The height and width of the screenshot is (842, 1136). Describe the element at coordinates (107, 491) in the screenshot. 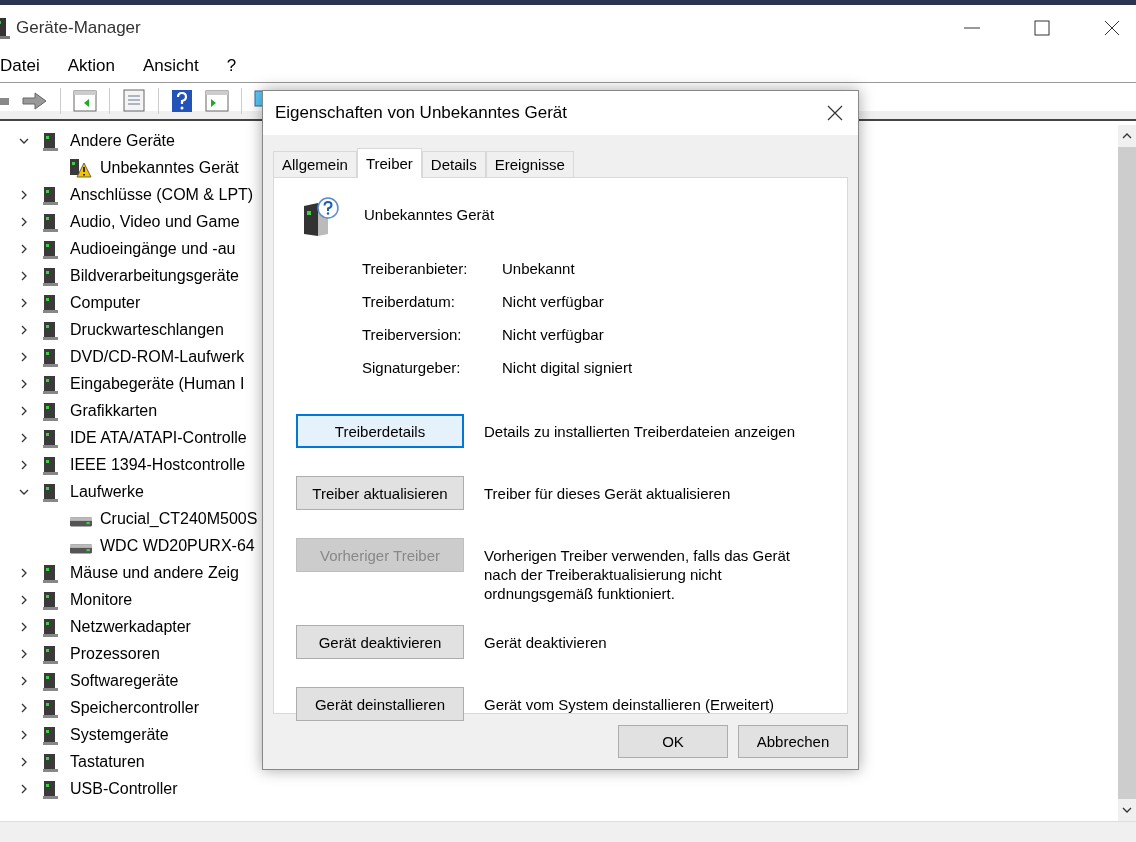

I see `tree-item: Laufwerke` at that location.